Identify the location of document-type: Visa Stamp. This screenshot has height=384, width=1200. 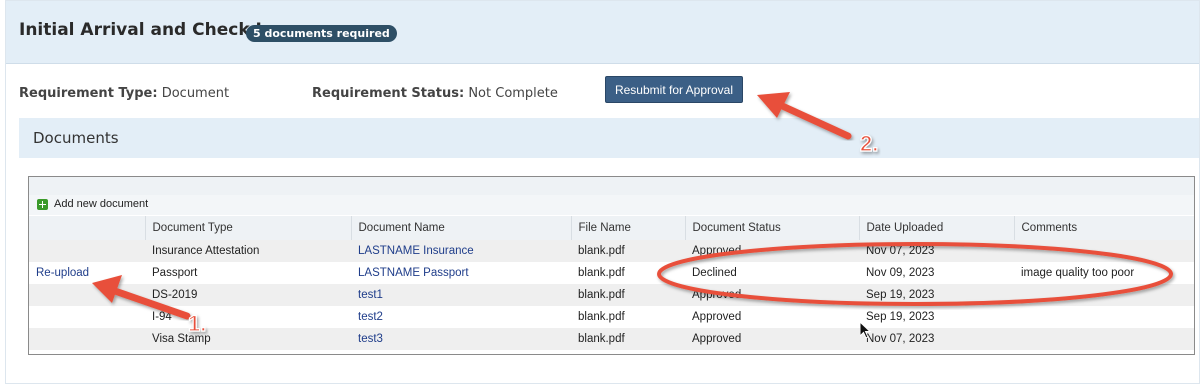
(248, 339).